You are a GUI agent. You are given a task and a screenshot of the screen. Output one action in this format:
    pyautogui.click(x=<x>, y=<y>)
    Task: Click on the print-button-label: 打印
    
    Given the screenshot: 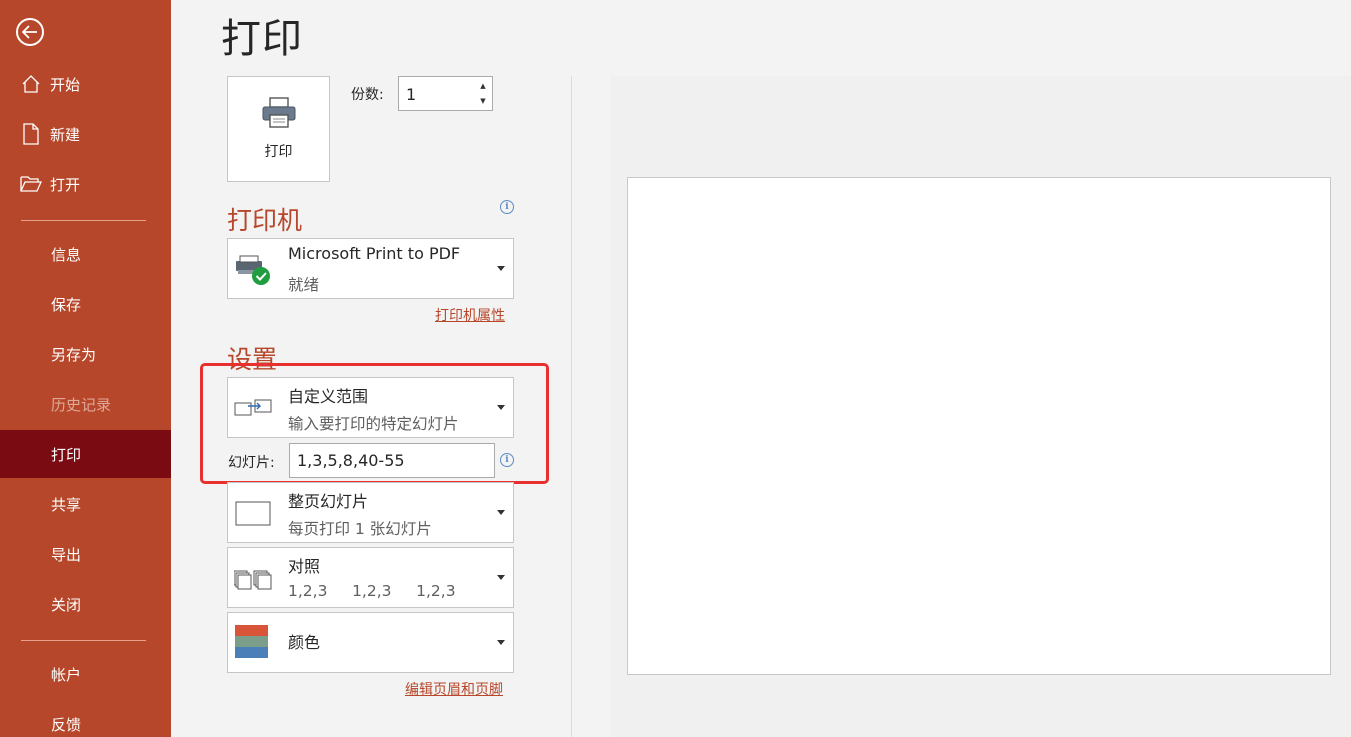 What is the action you would take?
    pyautogui.click(x=278, y=152)
    